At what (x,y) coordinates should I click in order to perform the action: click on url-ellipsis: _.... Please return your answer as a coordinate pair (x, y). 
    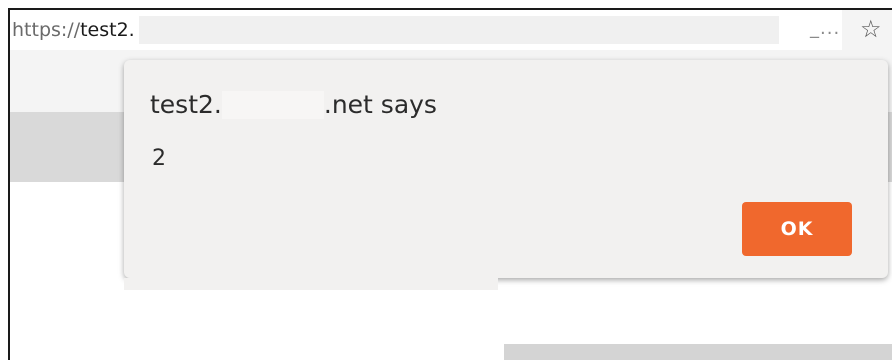
    Looking at the image, I should click on (825, 28).